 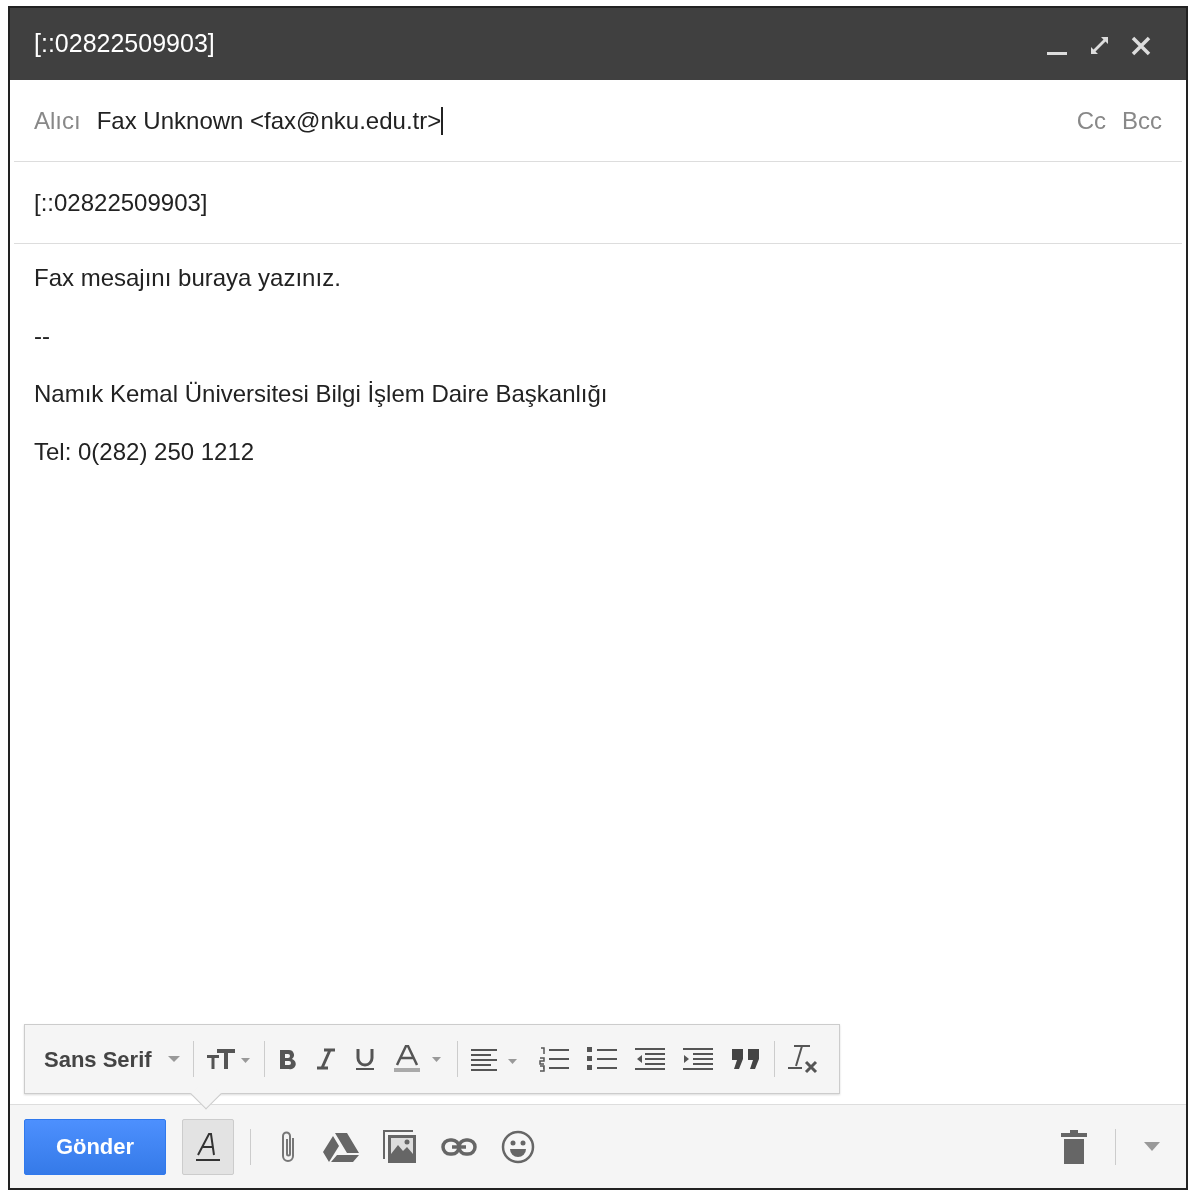 I want to click on text-cursor, so click(x=442, y=120).